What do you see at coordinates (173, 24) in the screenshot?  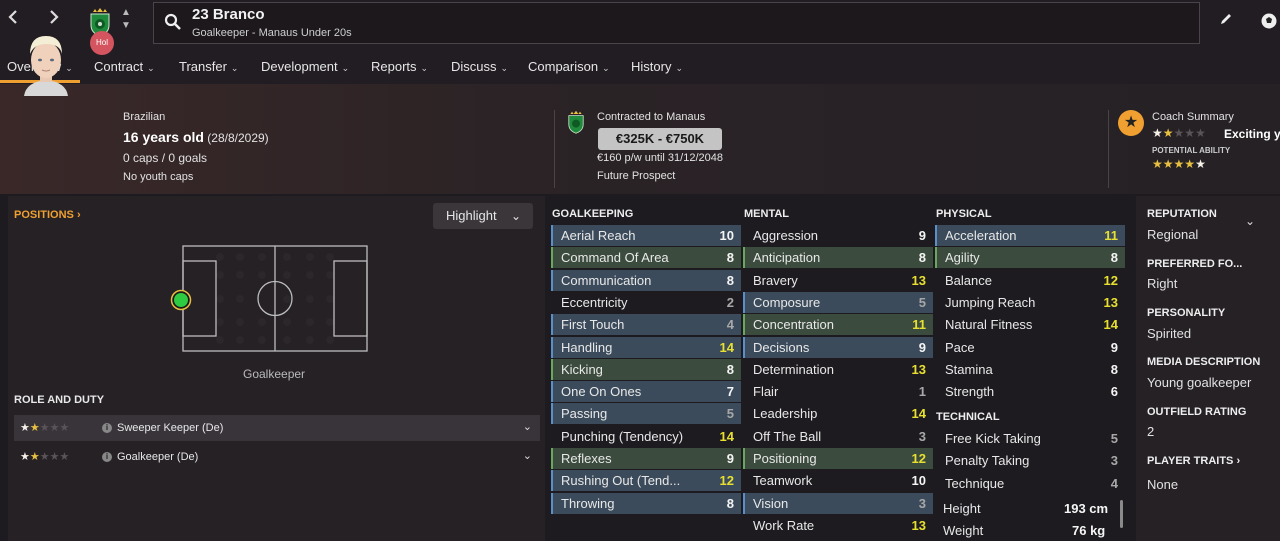 I see `search-icon` at bounding box center [173, 24].